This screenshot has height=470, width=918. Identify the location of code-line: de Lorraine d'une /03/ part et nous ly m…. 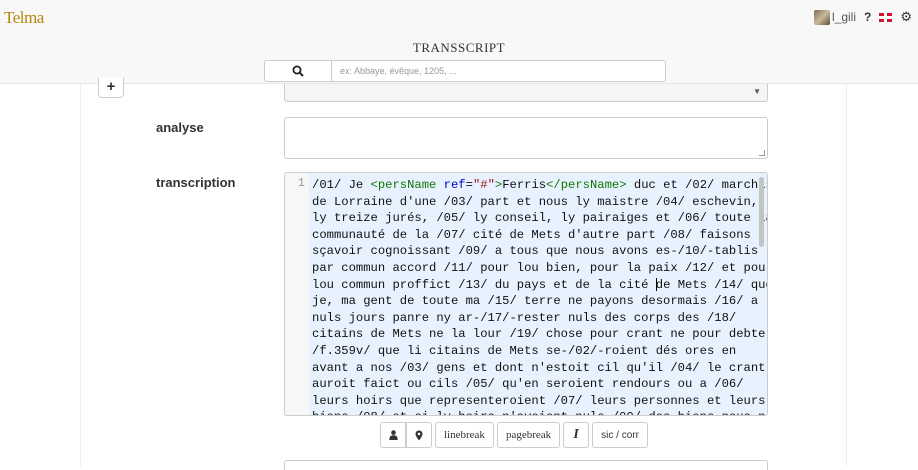
(535, 202).